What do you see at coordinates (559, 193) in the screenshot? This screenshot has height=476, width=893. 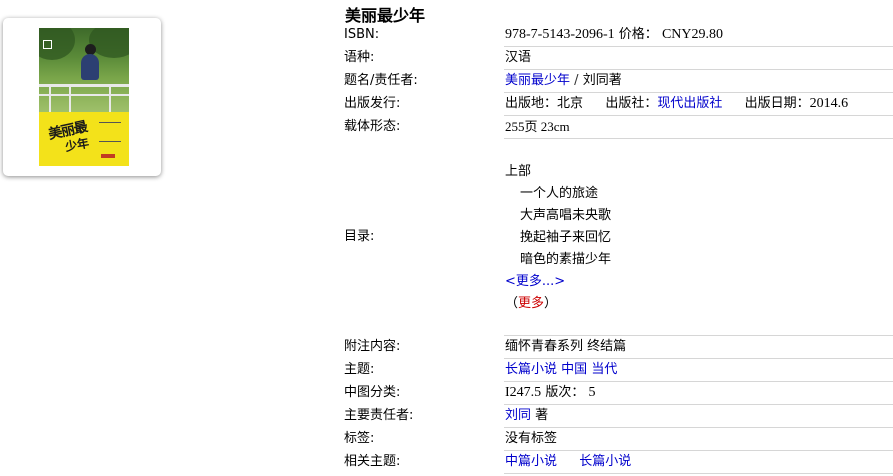 I see `toc-chapter-1: 一个人的旅途` at bounding box center [559, 193].